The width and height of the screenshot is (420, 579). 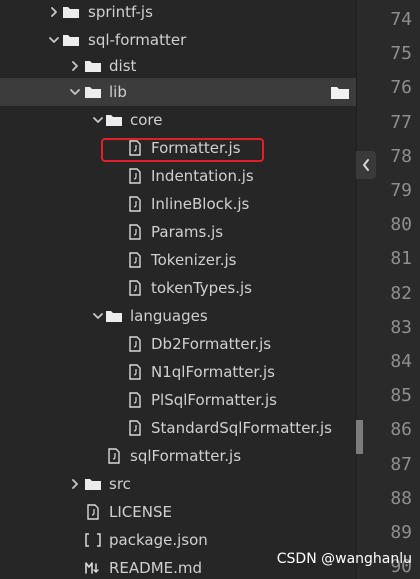 I want to click on tree-item-package-json: package.json, so click(x=178, y=540).